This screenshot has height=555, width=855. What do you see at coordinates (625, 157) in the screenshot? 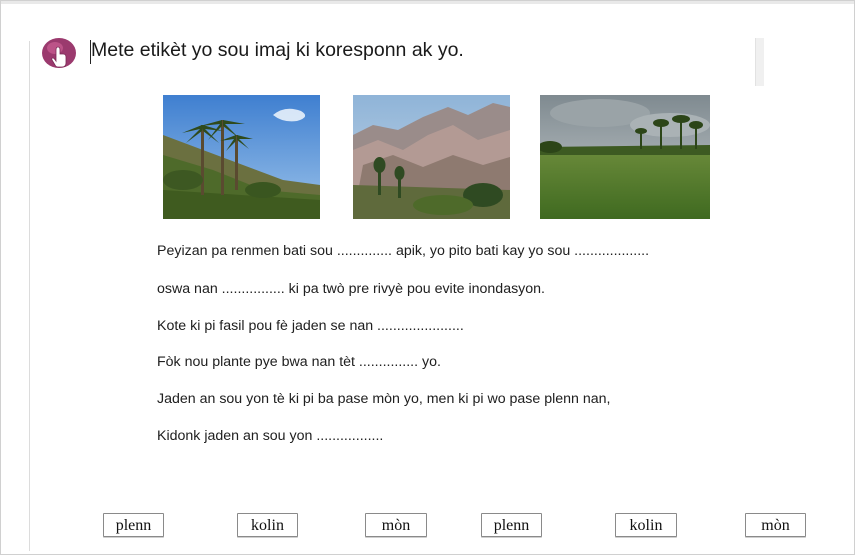
I see `plain-field-photo` at bounding box center [625, 157].